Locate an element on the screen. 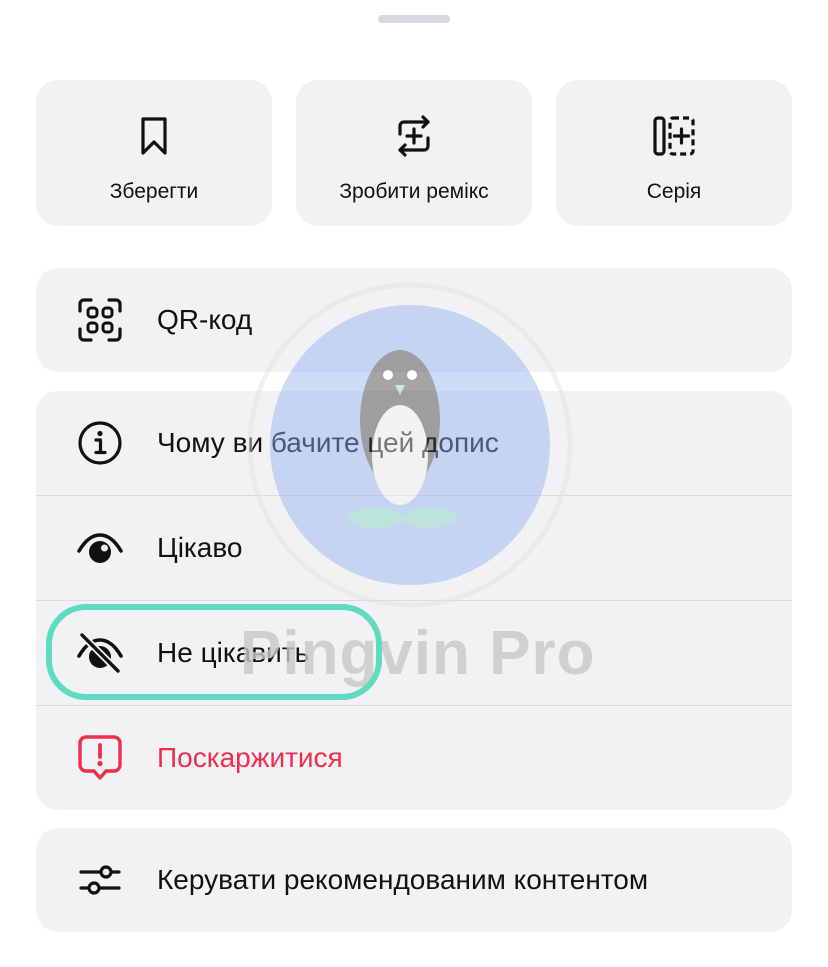 The image size is (828, 967). report-button: Поскаржитися is located at coordinates (414, 757).